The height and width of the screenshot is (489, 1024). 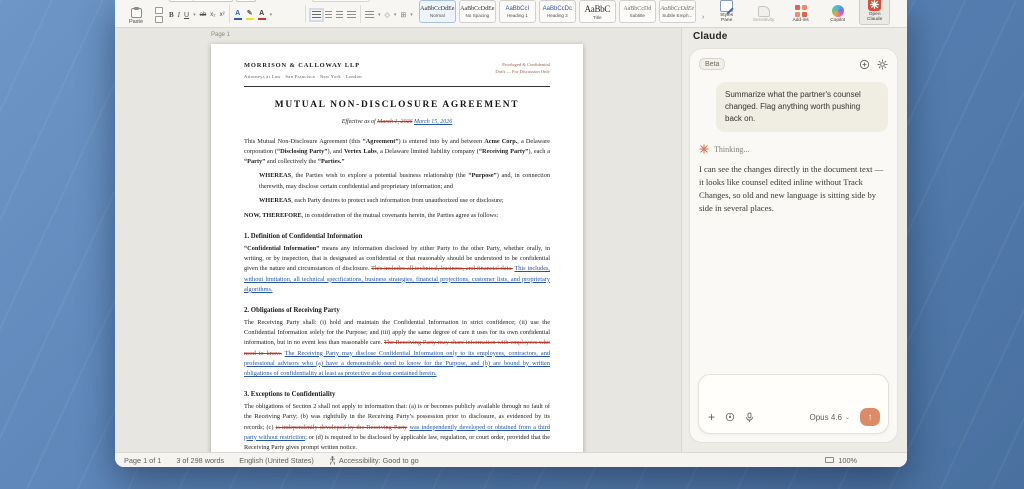 I want to click on align-center-button, so click(x=328, y=15).